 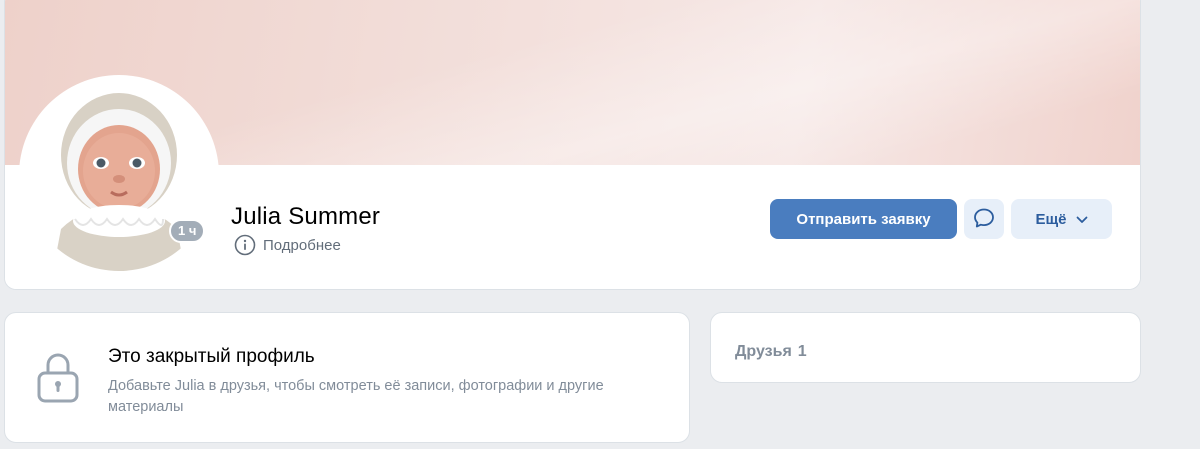 What do you see at coordinates (306, 216) in the screenshot?
I see `profile-name: Julia Summer` at bounding box center [306, 216].